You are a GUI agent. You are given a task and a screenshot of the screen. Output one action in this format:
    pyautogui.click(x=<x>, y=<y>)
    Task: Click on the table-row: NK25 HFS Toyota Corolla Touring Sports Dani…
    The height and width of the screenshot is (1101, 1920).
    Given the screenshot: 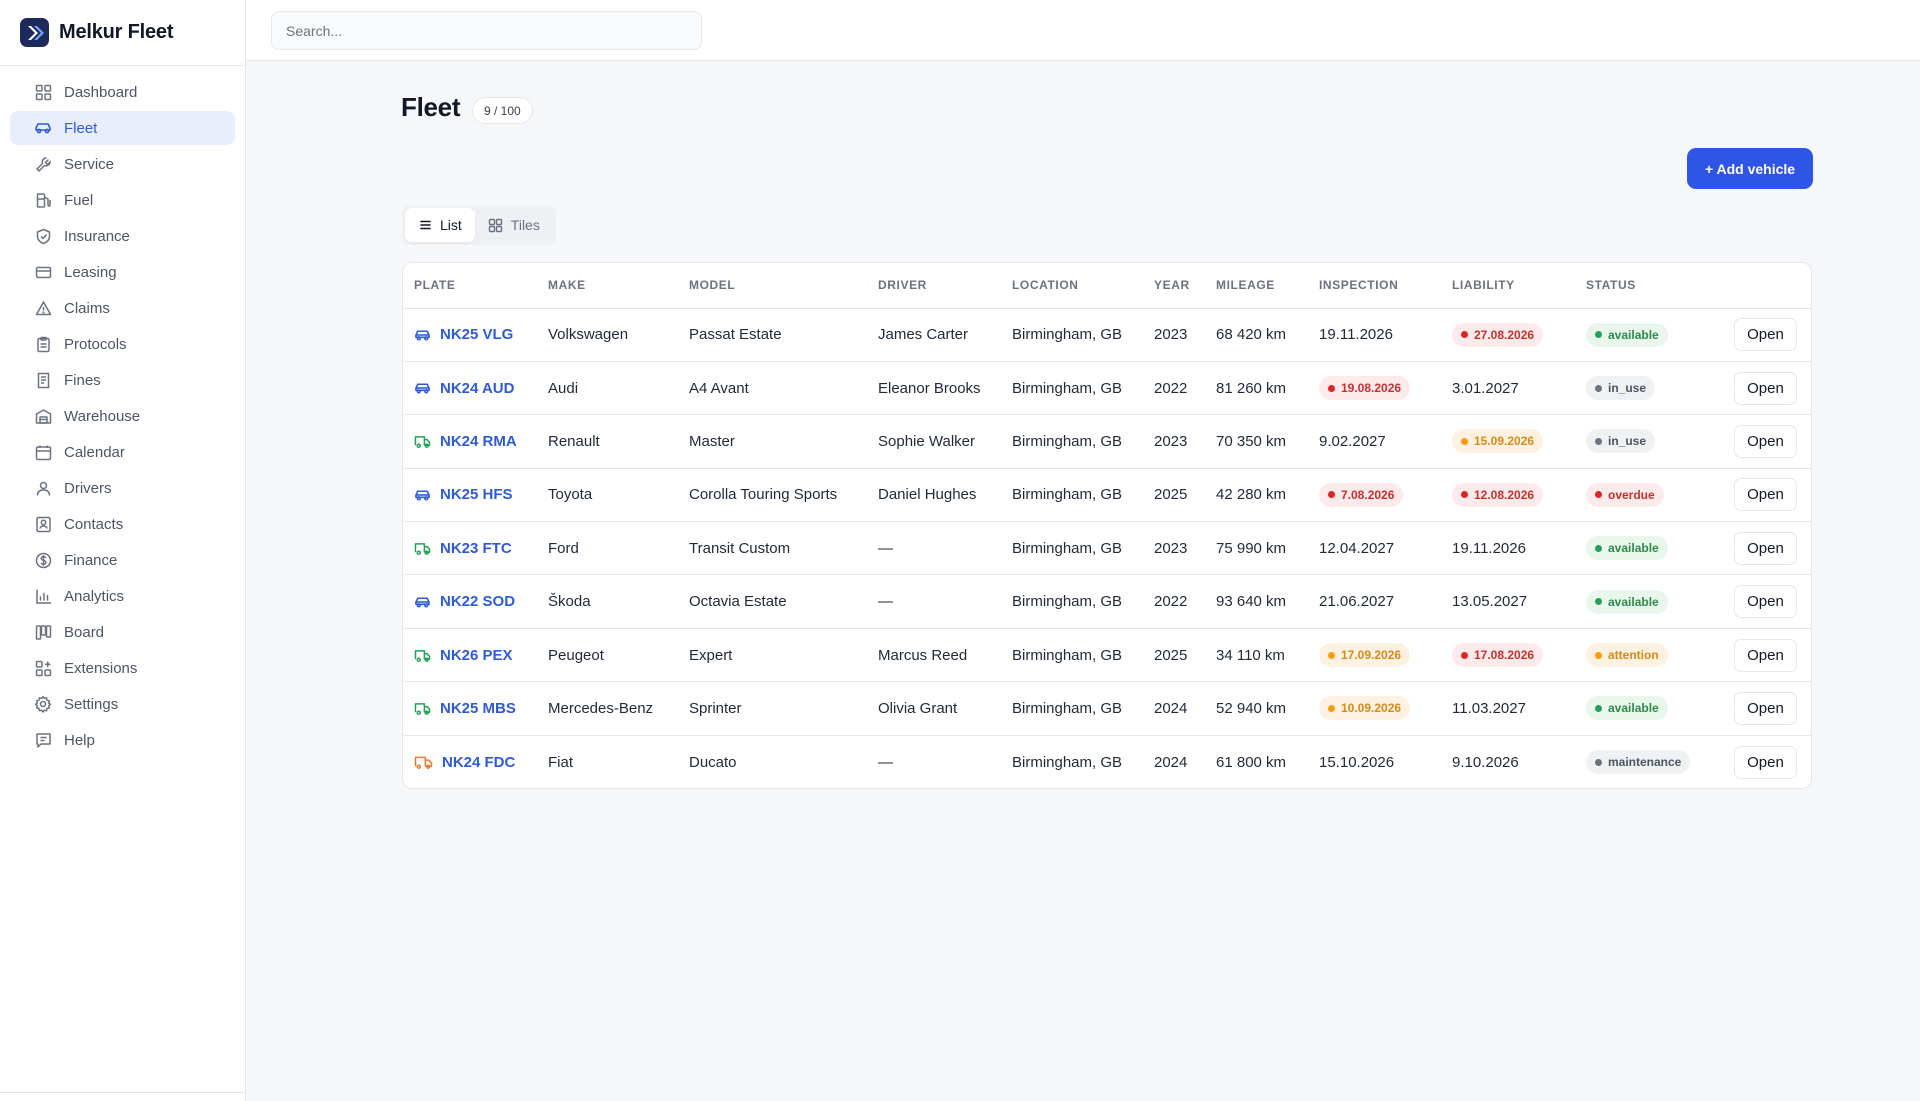 What is the action you would take?
    pyautogui.click(x=1107, y=495)
    